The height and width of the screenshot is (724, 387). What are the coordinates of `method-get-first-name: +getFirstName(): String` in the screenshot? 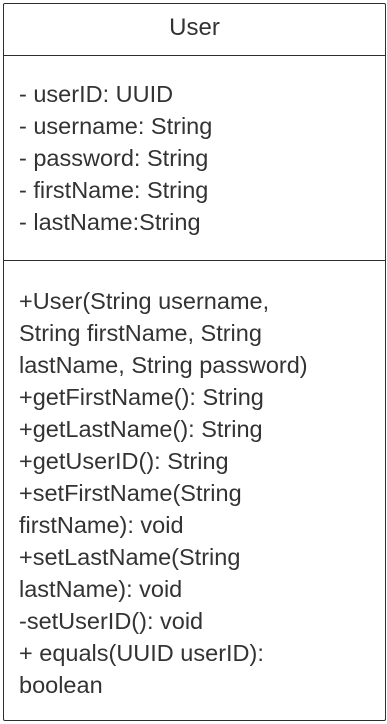 It's located at (141, 397).